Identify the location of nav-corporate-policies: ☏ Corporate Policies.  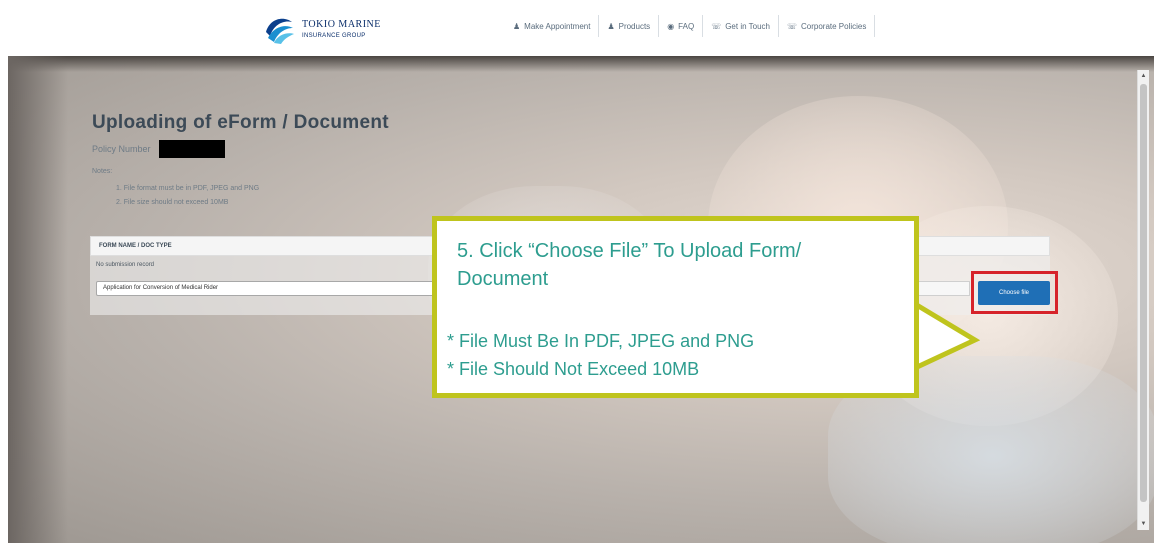
(827, 26).